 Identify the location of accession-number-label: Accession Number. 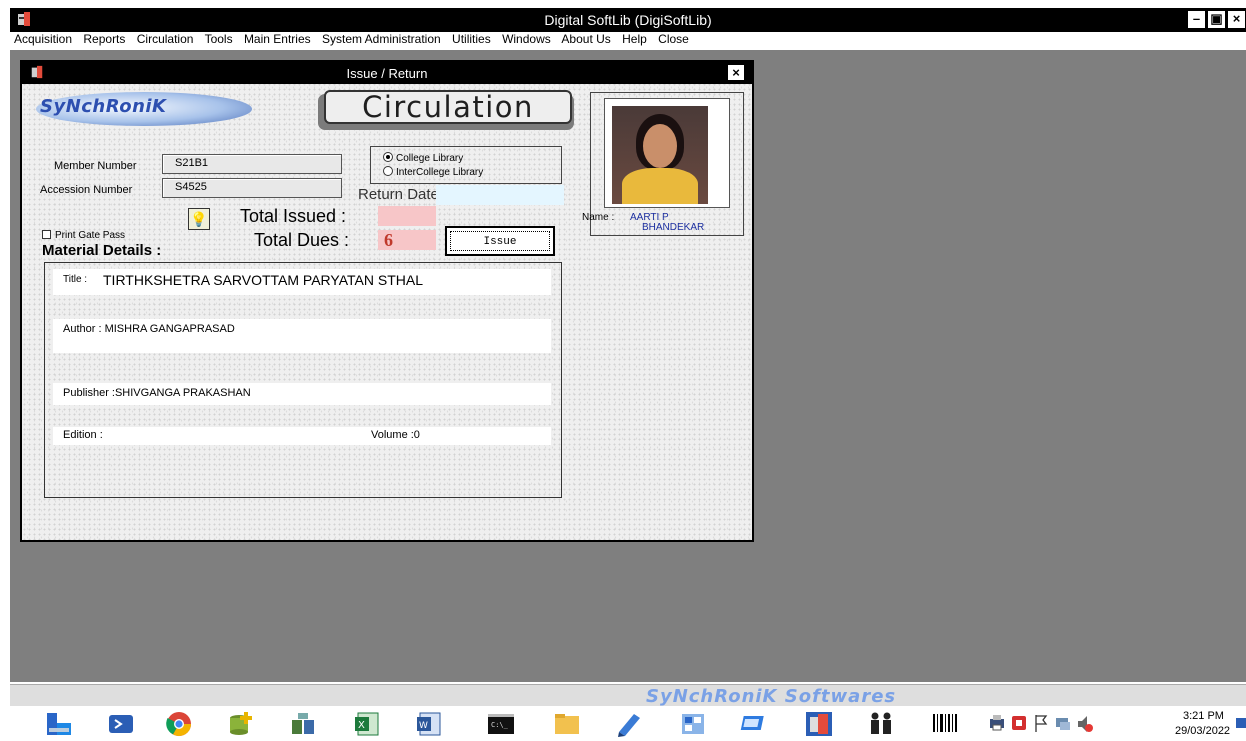
(86, 190).